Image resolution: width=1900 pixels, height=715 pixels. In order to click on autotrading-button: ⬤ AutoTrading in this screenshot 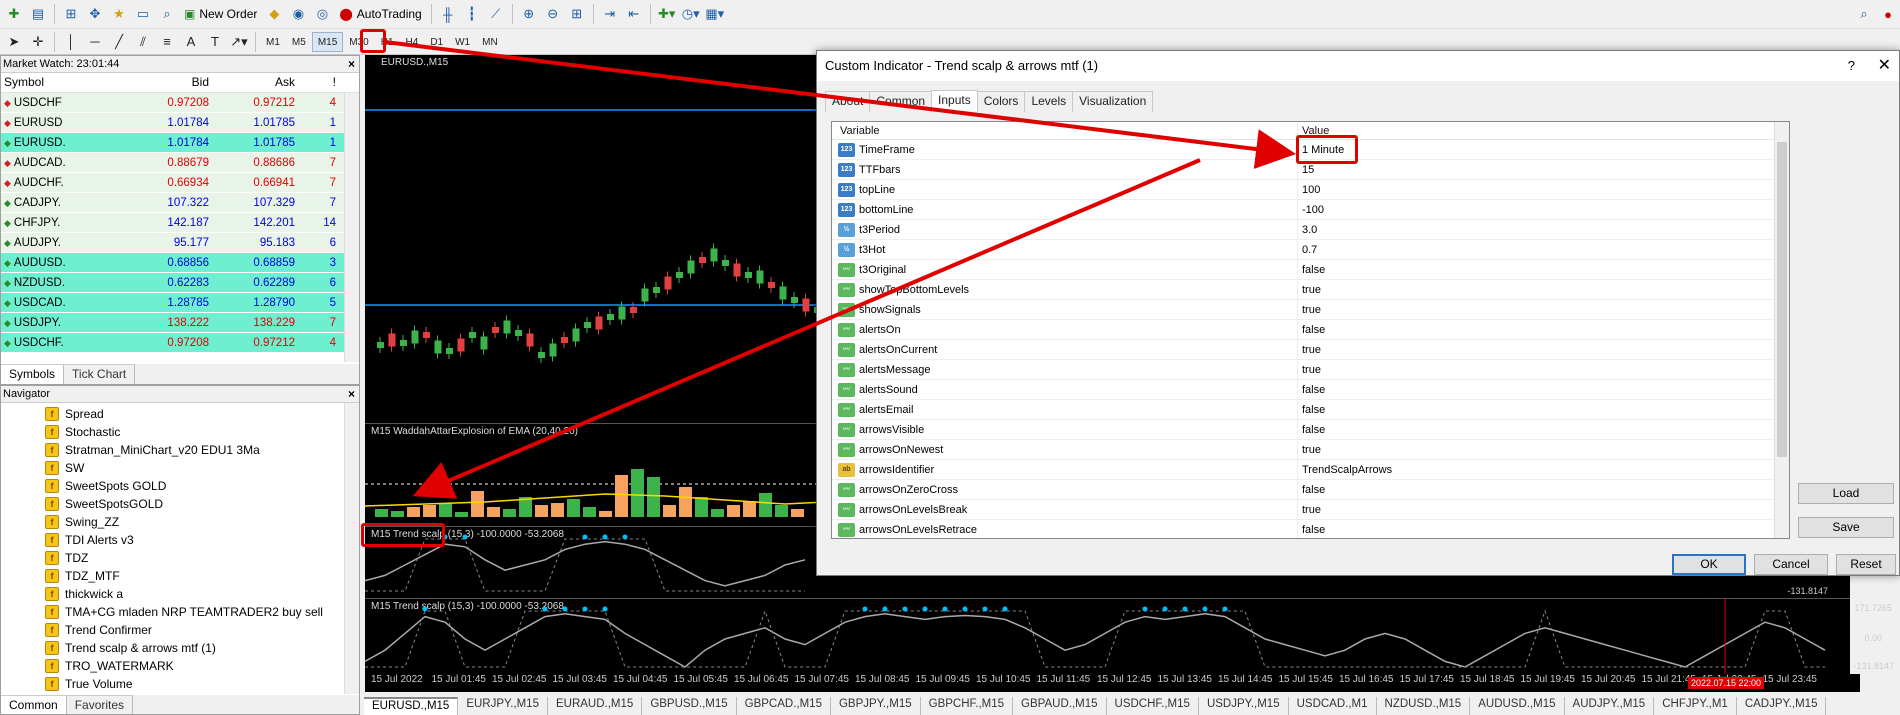, I will do `click(380, 14)`.